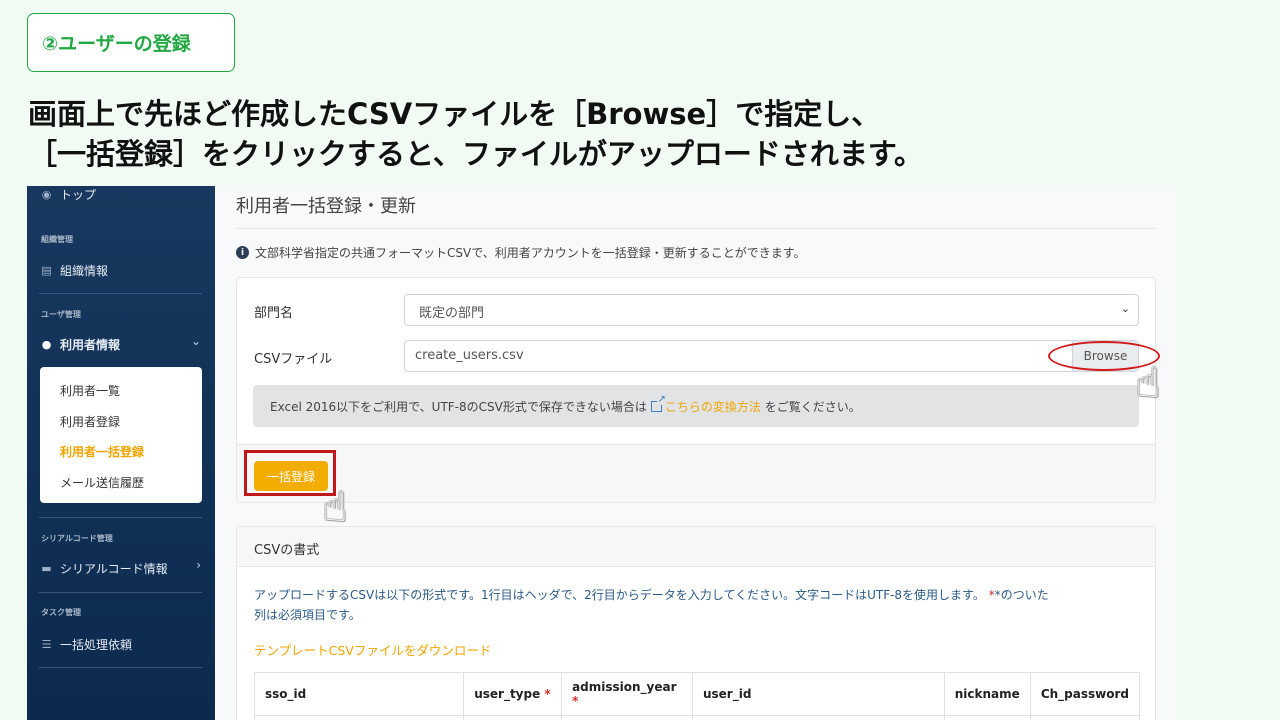  I want to click on sidebar-item-label: シリアルコード情報, so click(114, 569).